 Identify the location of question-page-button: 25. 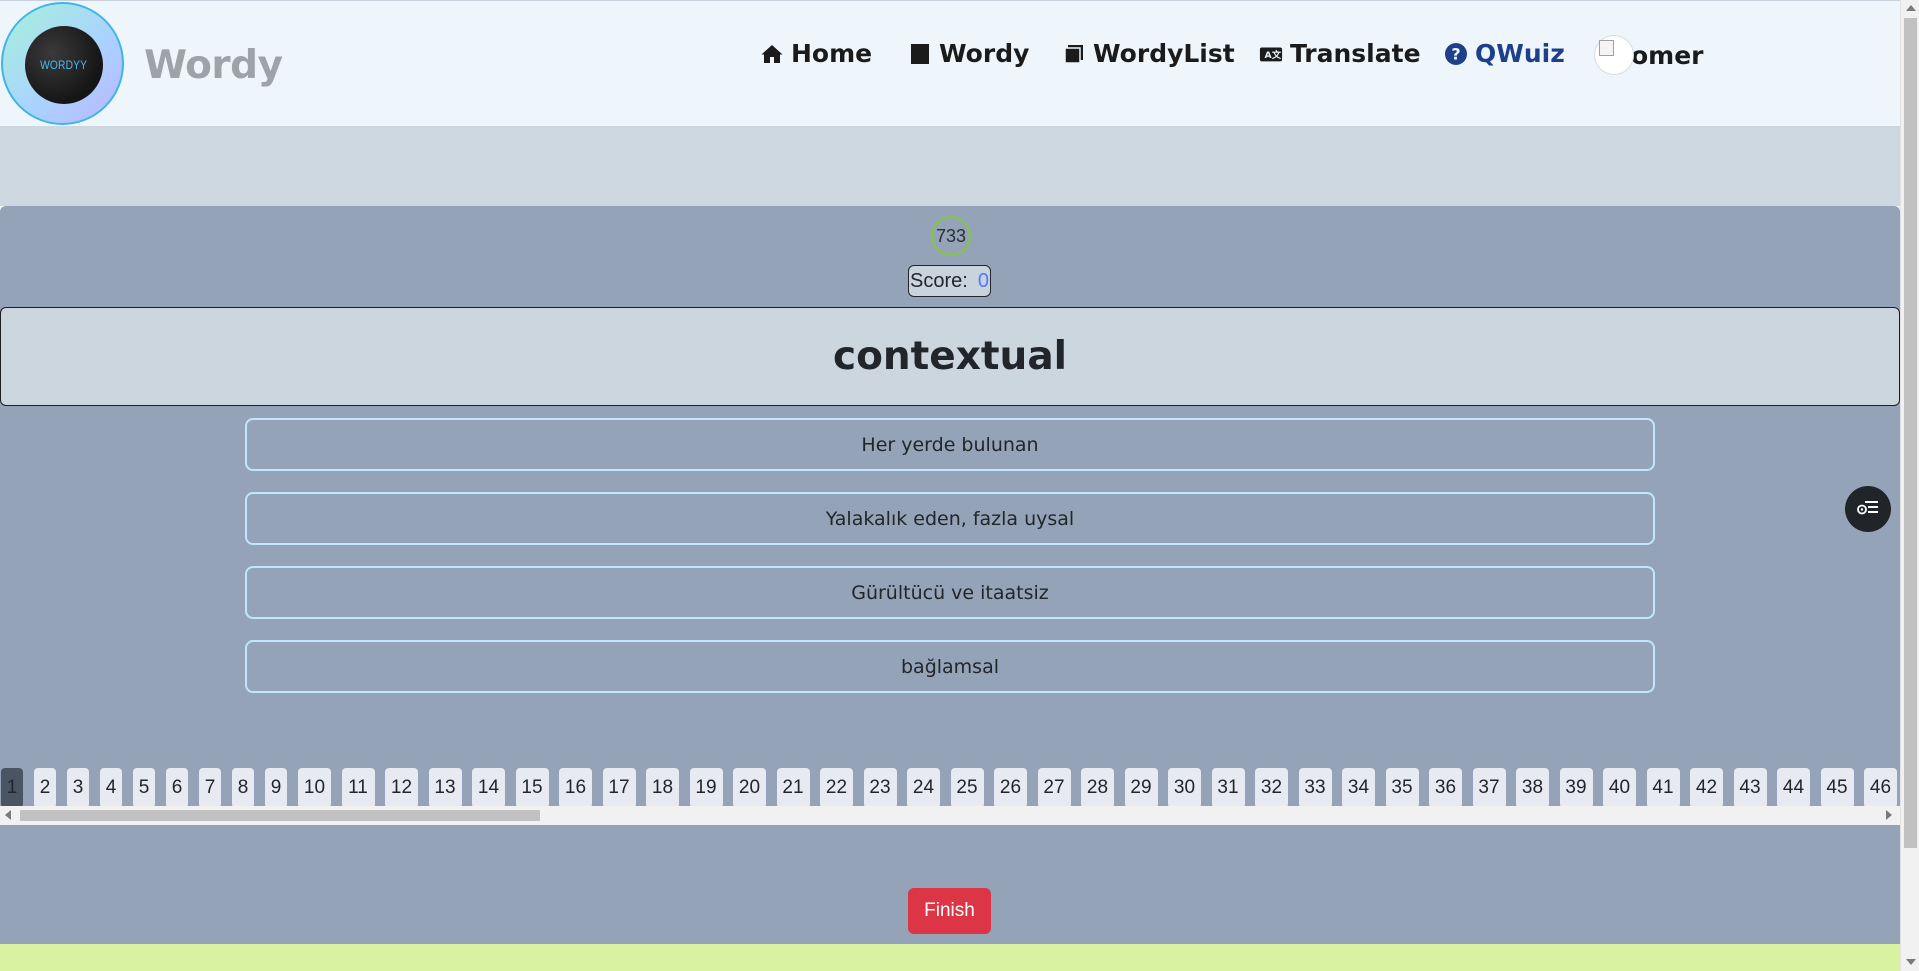
(967, 788).